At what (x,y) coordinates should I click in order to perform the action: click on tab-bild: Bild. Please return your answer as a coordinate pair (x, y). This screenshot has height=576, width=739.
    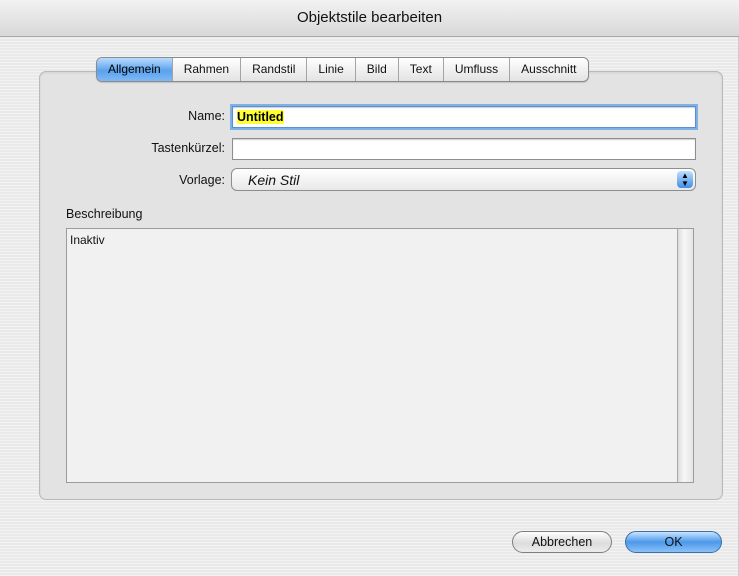
    Looking at the image, I should click on (376, 69).